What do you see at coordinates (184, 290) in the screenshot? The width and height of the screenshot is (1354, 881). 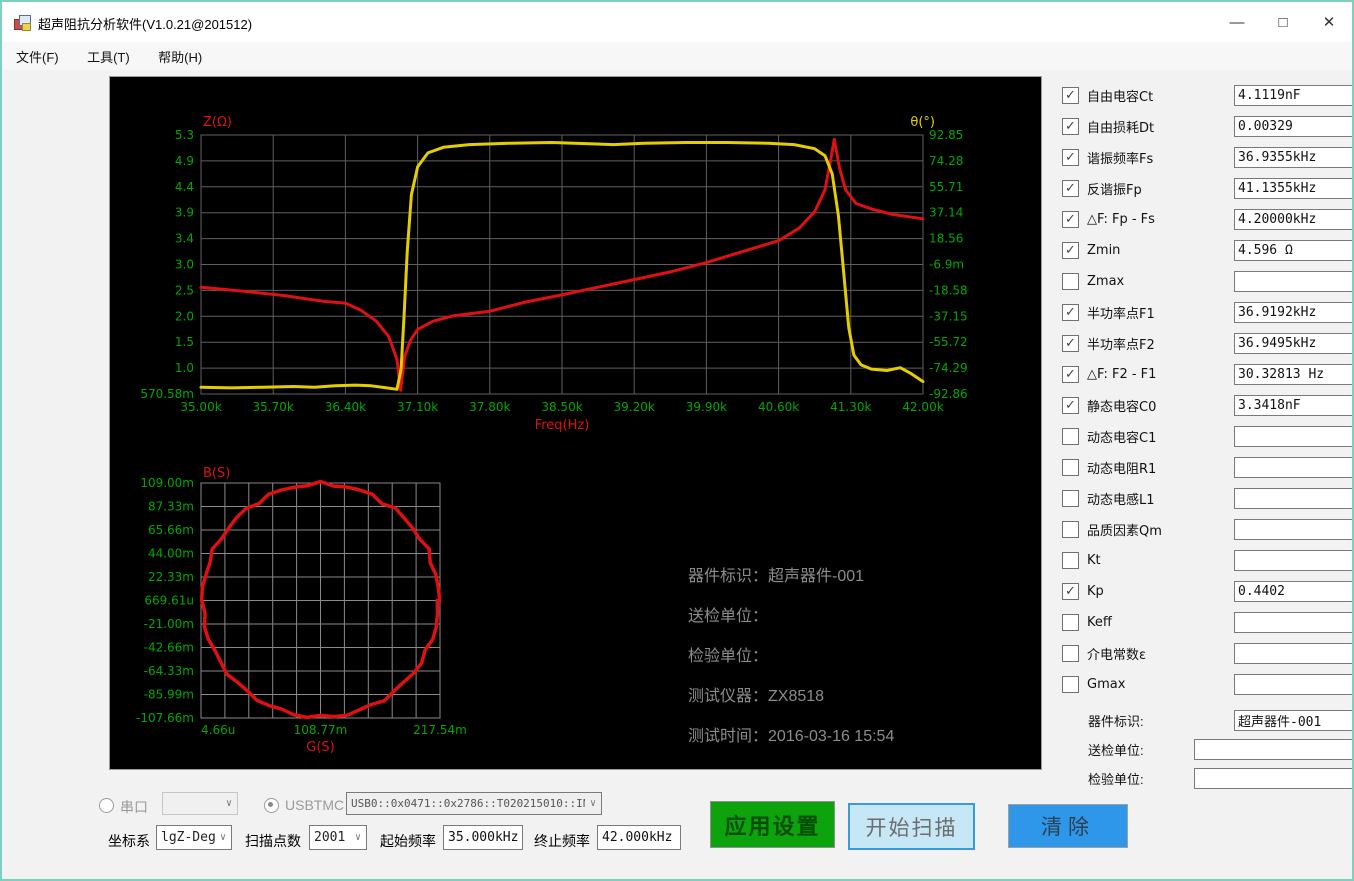 I see `svg-text: 2.5` at bounding box center [184, 290].